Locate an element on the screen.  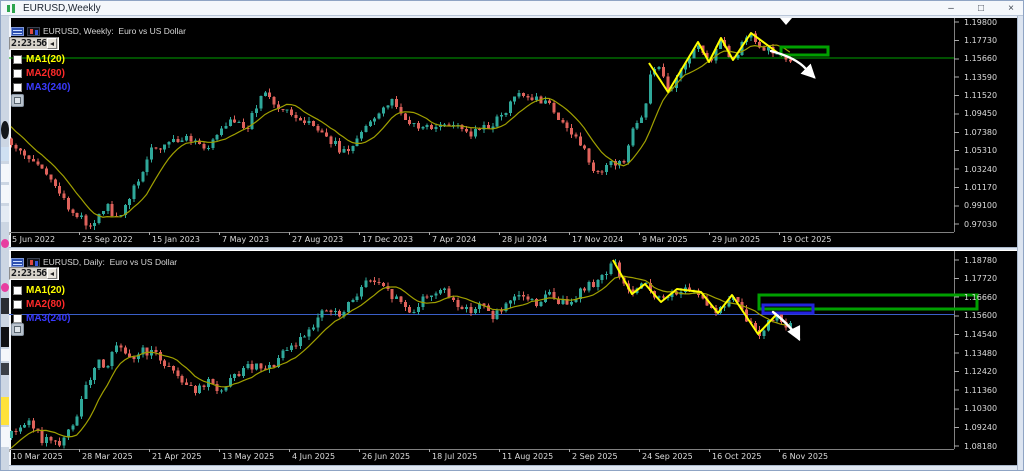
daily-clock: 2:23:56 is located at coordinates (34, 273).